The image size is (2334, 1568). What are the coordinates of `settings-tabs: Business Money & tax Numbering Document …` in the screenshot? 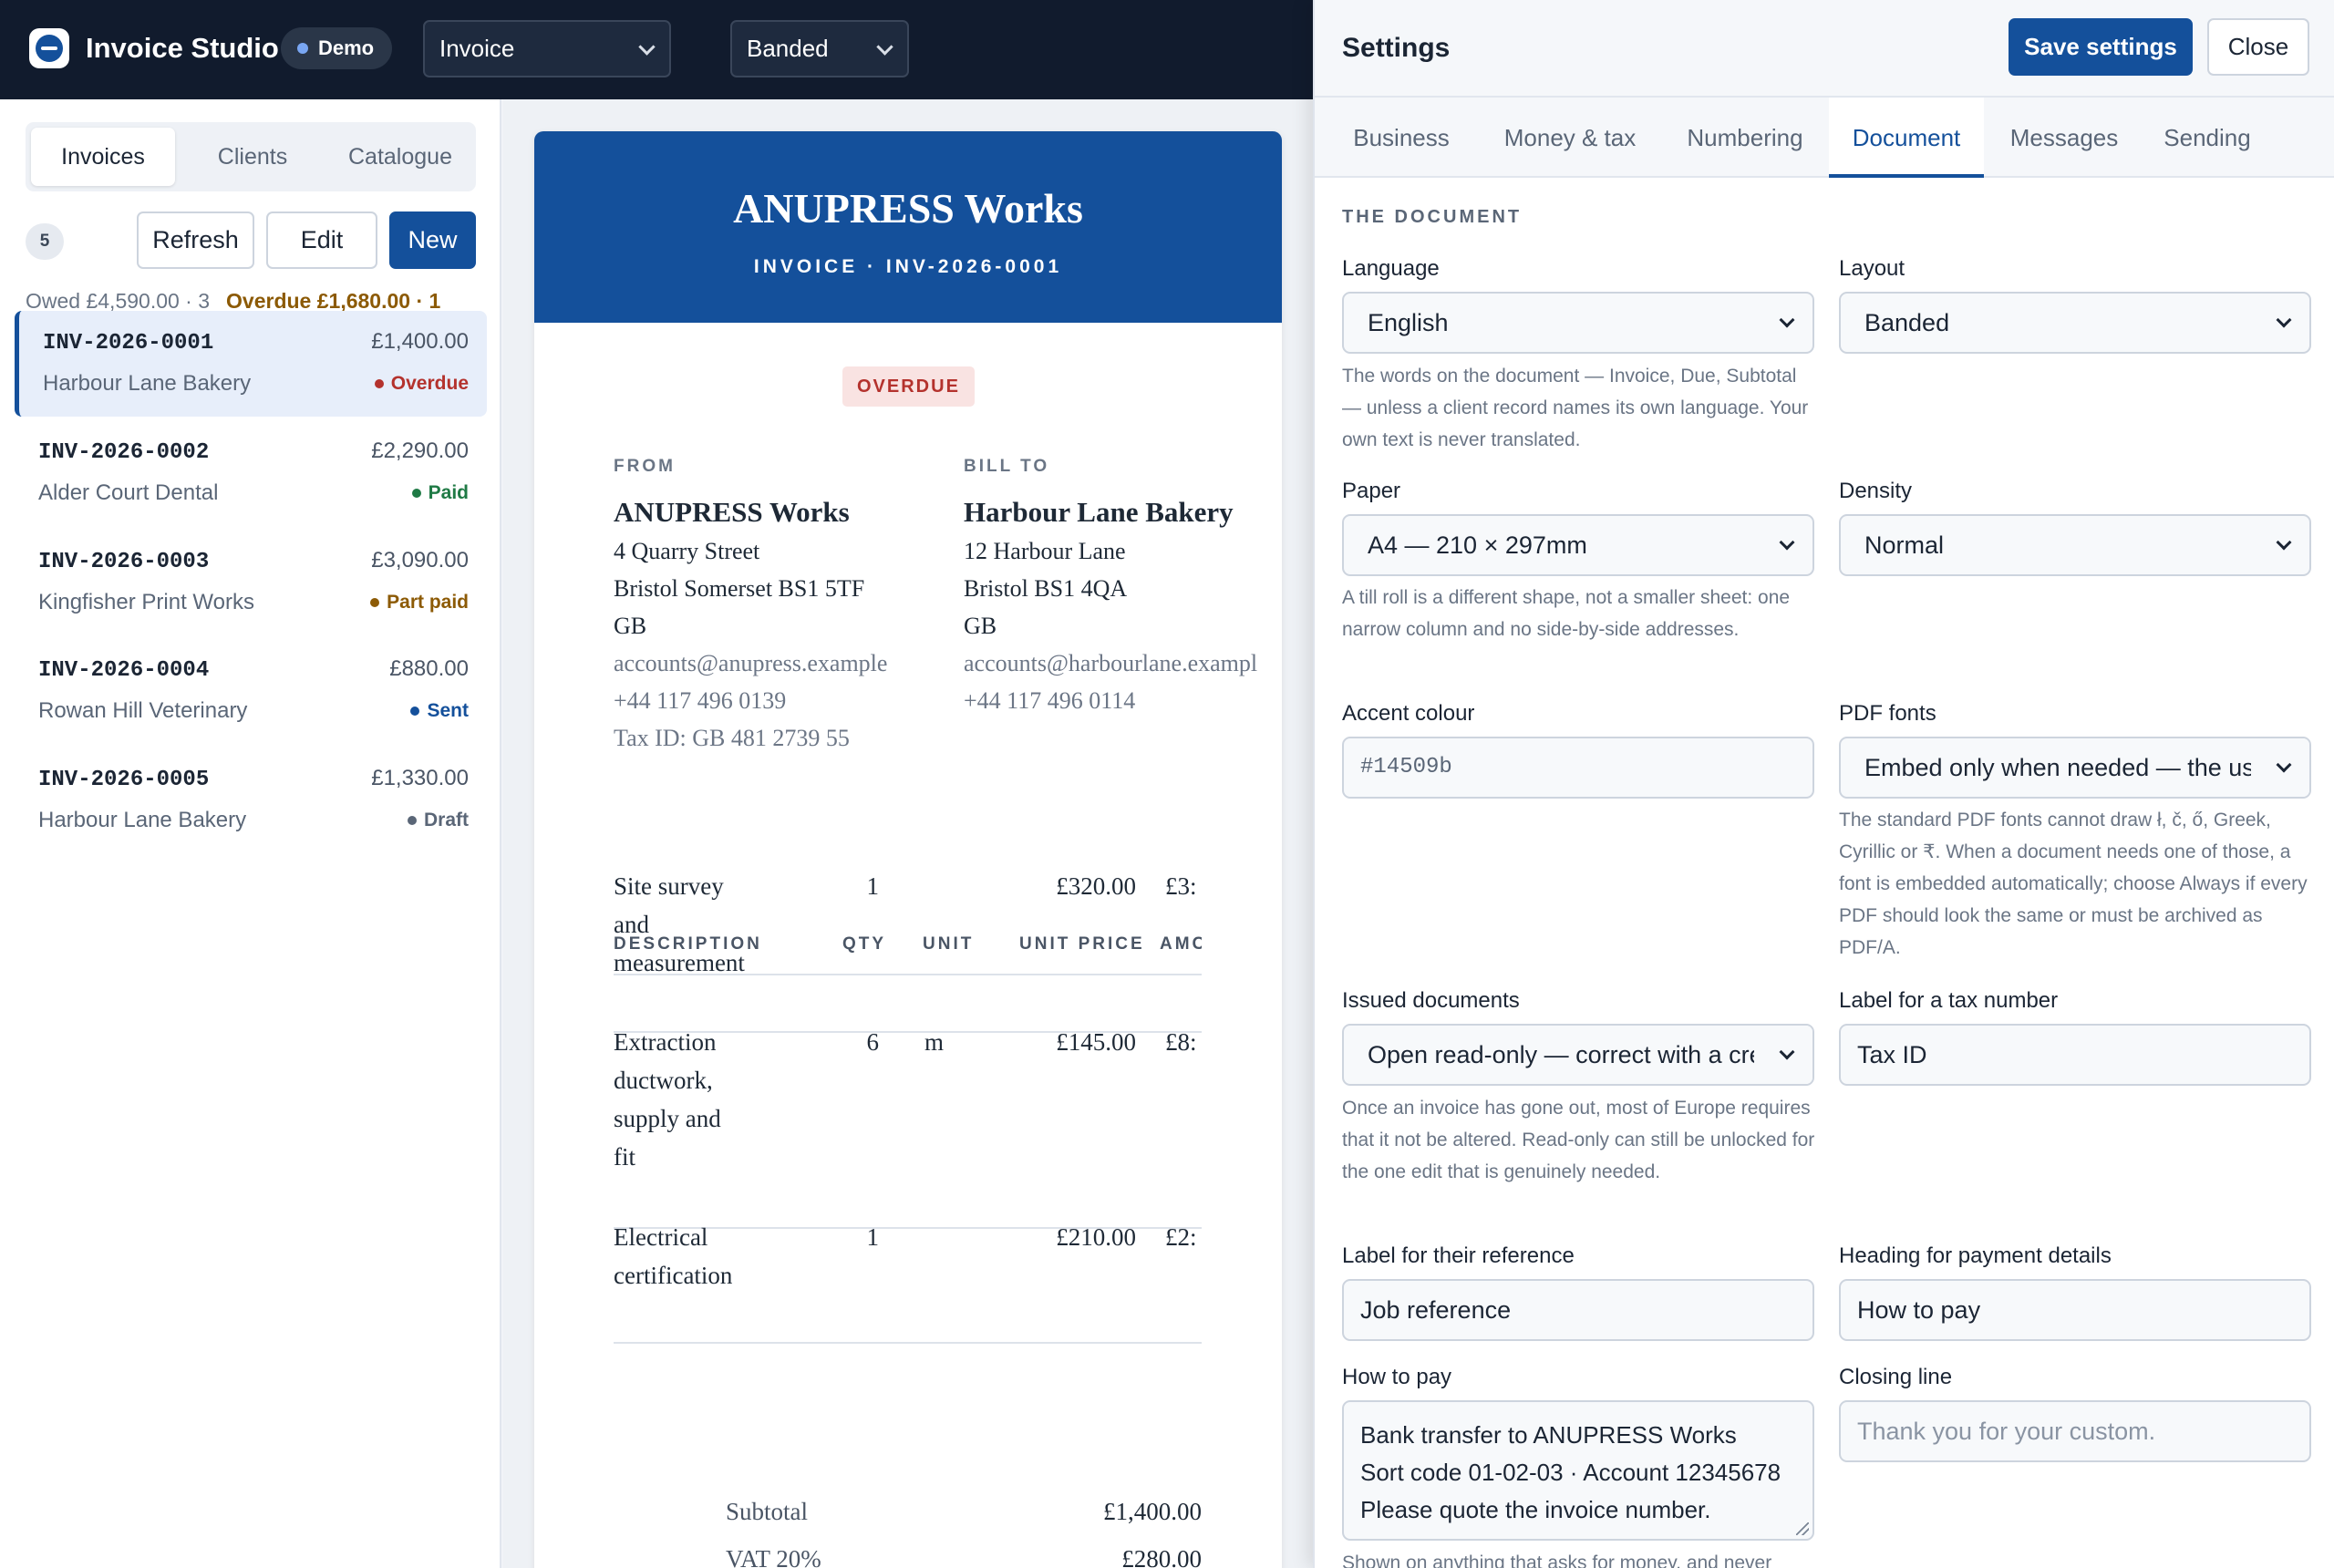 It's located at (1825, 138).